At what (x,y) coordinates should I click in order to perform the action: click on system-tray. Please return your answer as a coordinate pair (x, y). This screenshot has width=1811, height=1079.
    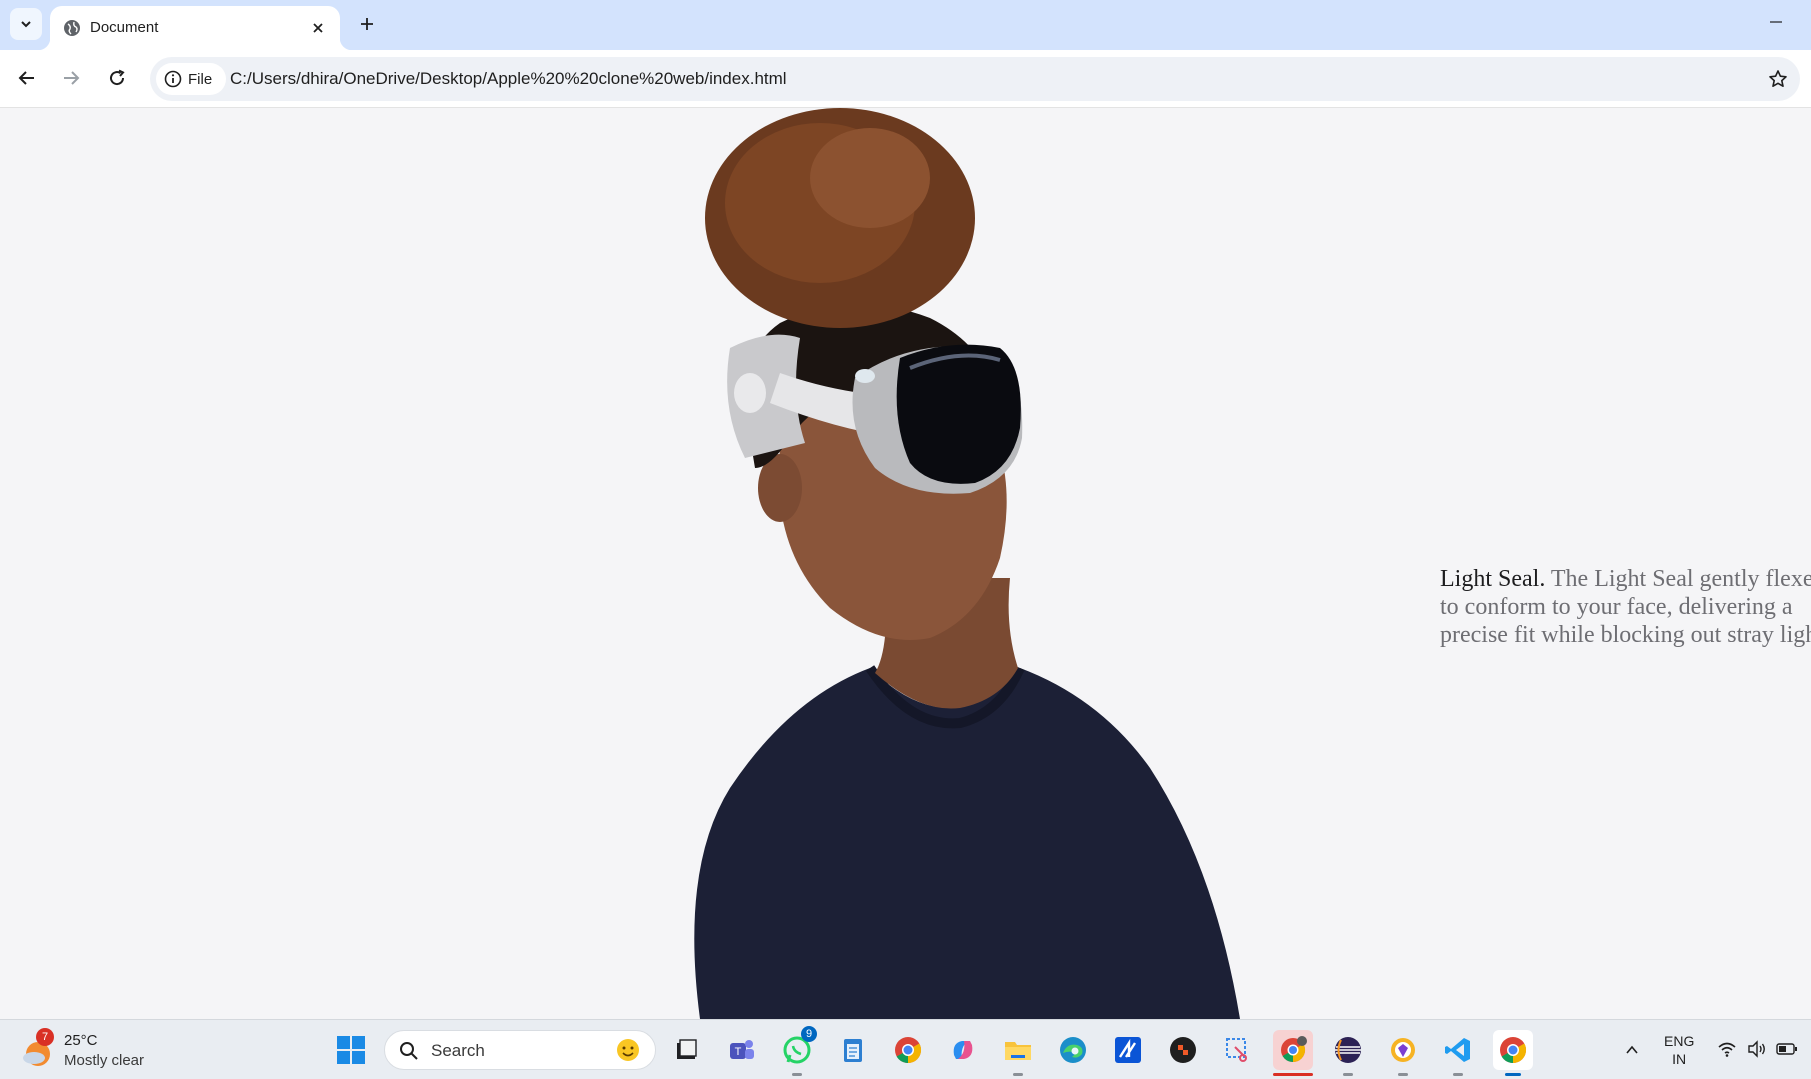
    Looking at the image, I should click on (1757, 1049).